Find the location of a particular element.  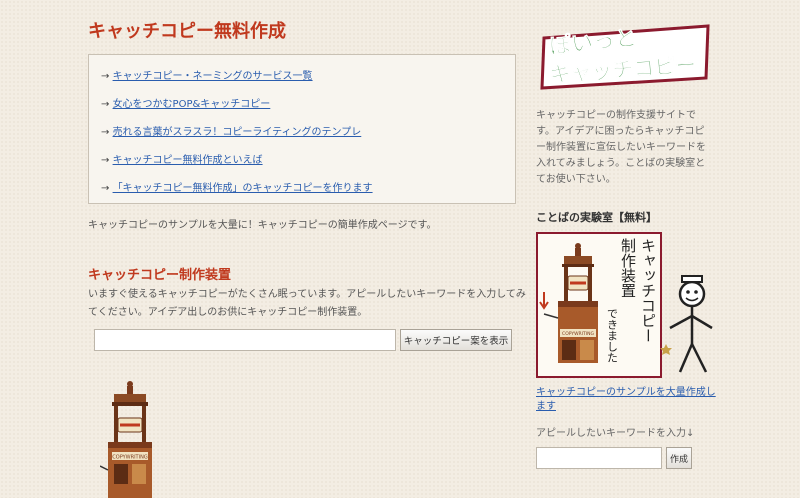

keyword-input is located at coordinates (245, 340).